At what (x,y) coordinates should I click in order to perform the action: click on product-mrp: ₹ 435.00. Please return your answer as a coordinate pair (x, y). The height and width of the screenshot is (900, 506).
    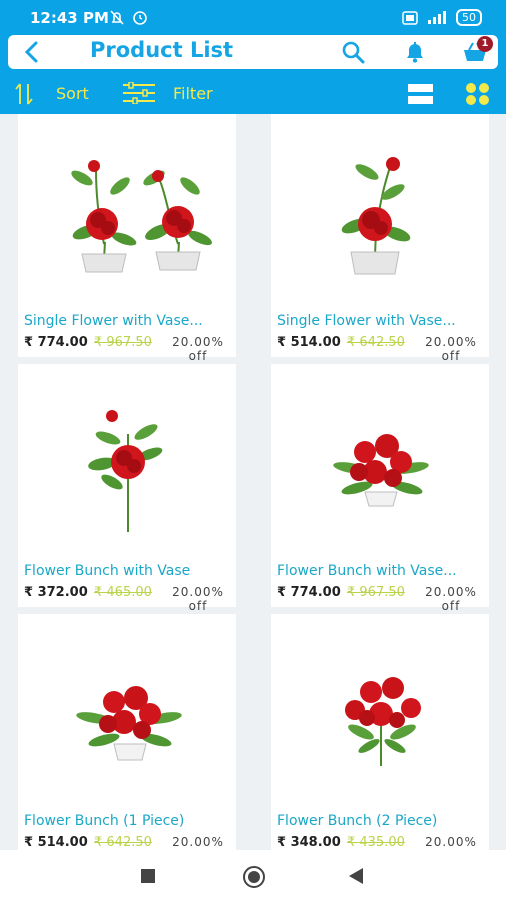
    Looking at the image, I should click on (376, 842).